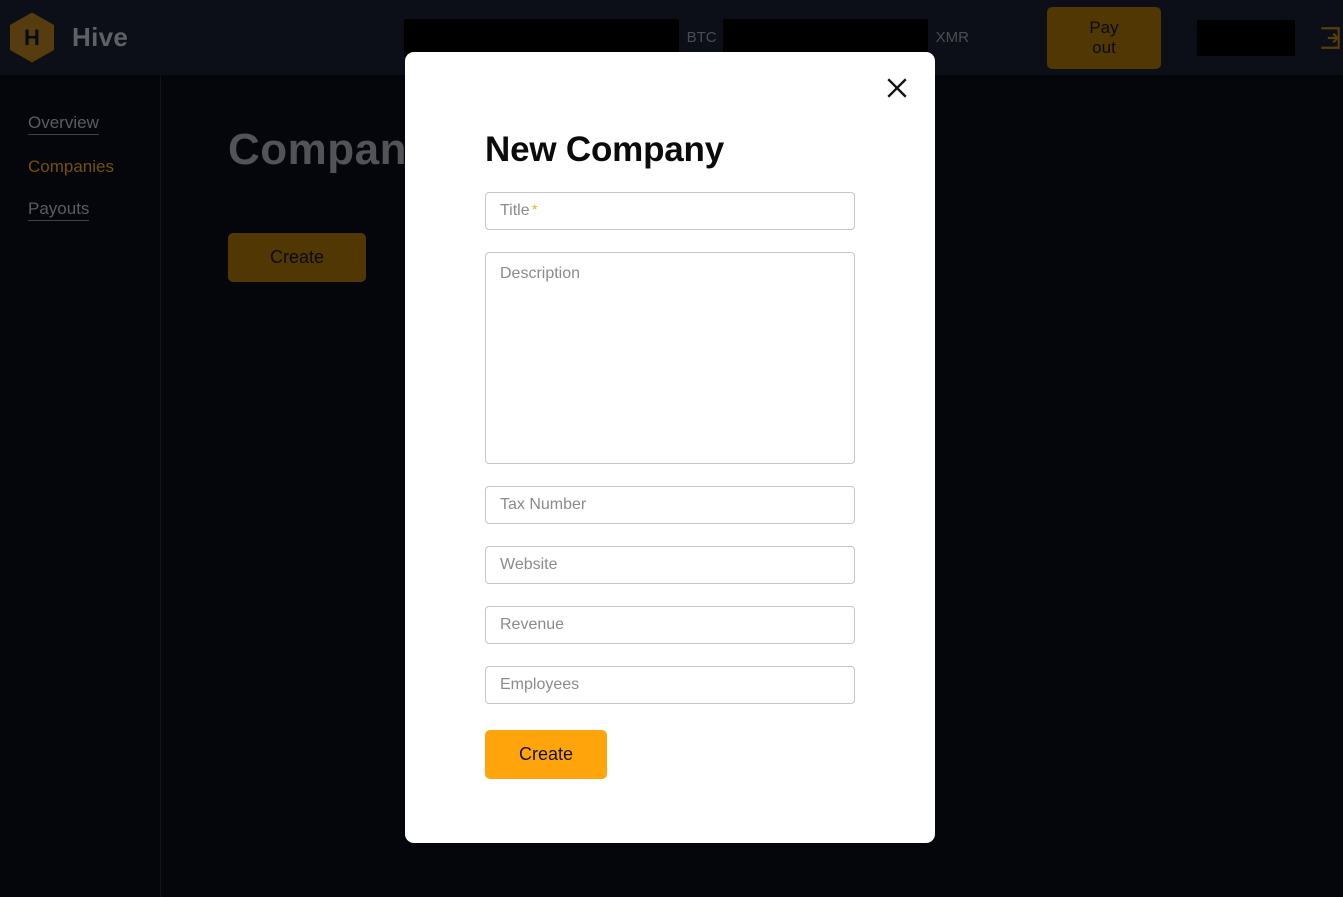 This screenshot has width=1343, height=897. I want to click on modal-title: New Company, so click(604, 149).